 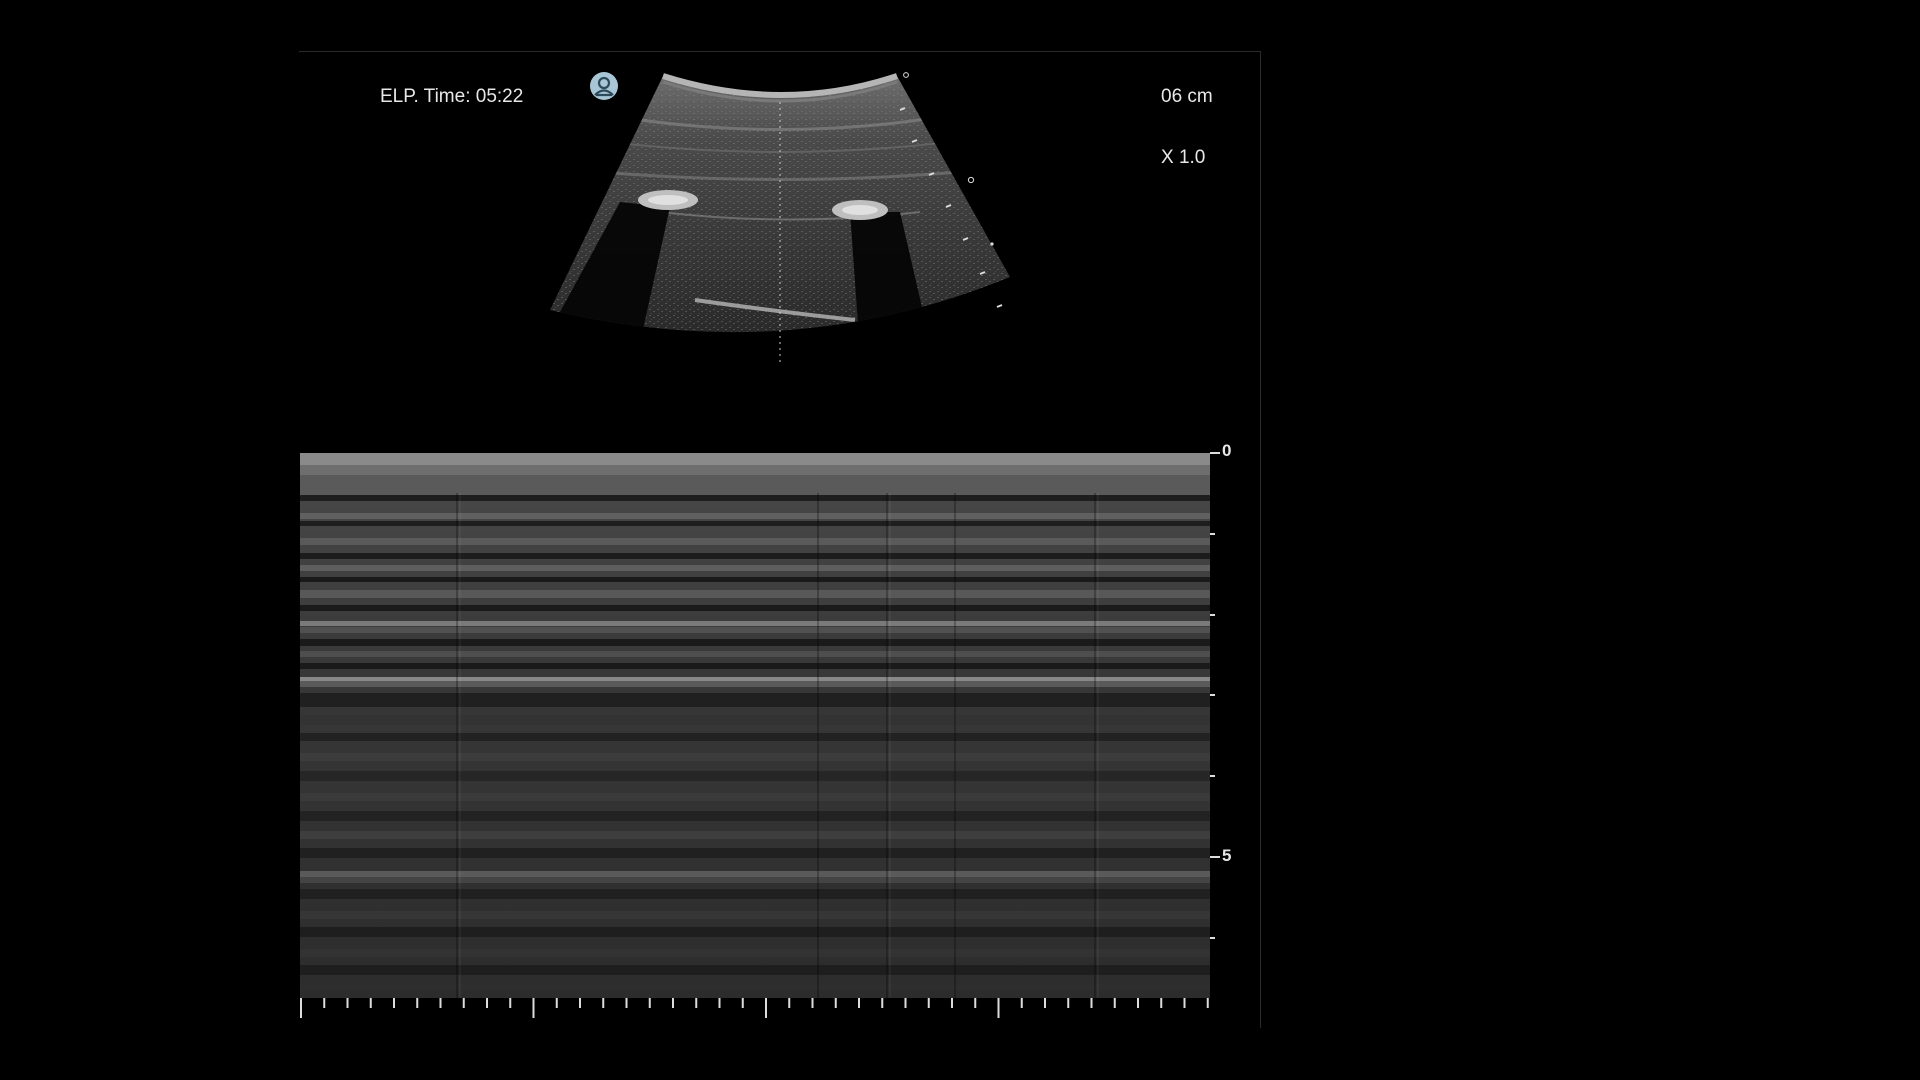 What do you see at coordinates (1227, 450) in the screenshot?
I see `depth-scale-label-zero: 0` at bounding box center [1227, 450].